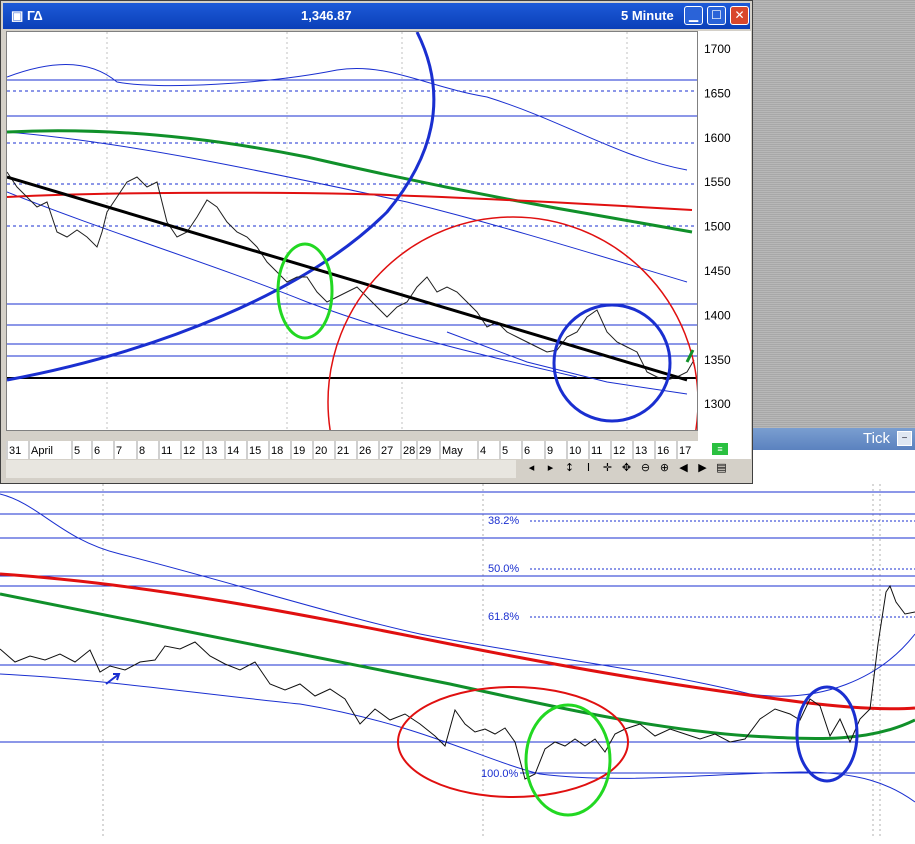 This screenshot has height=844, width=915. I want to click on zoom-in-icon: ⊕, so click(664, 467).